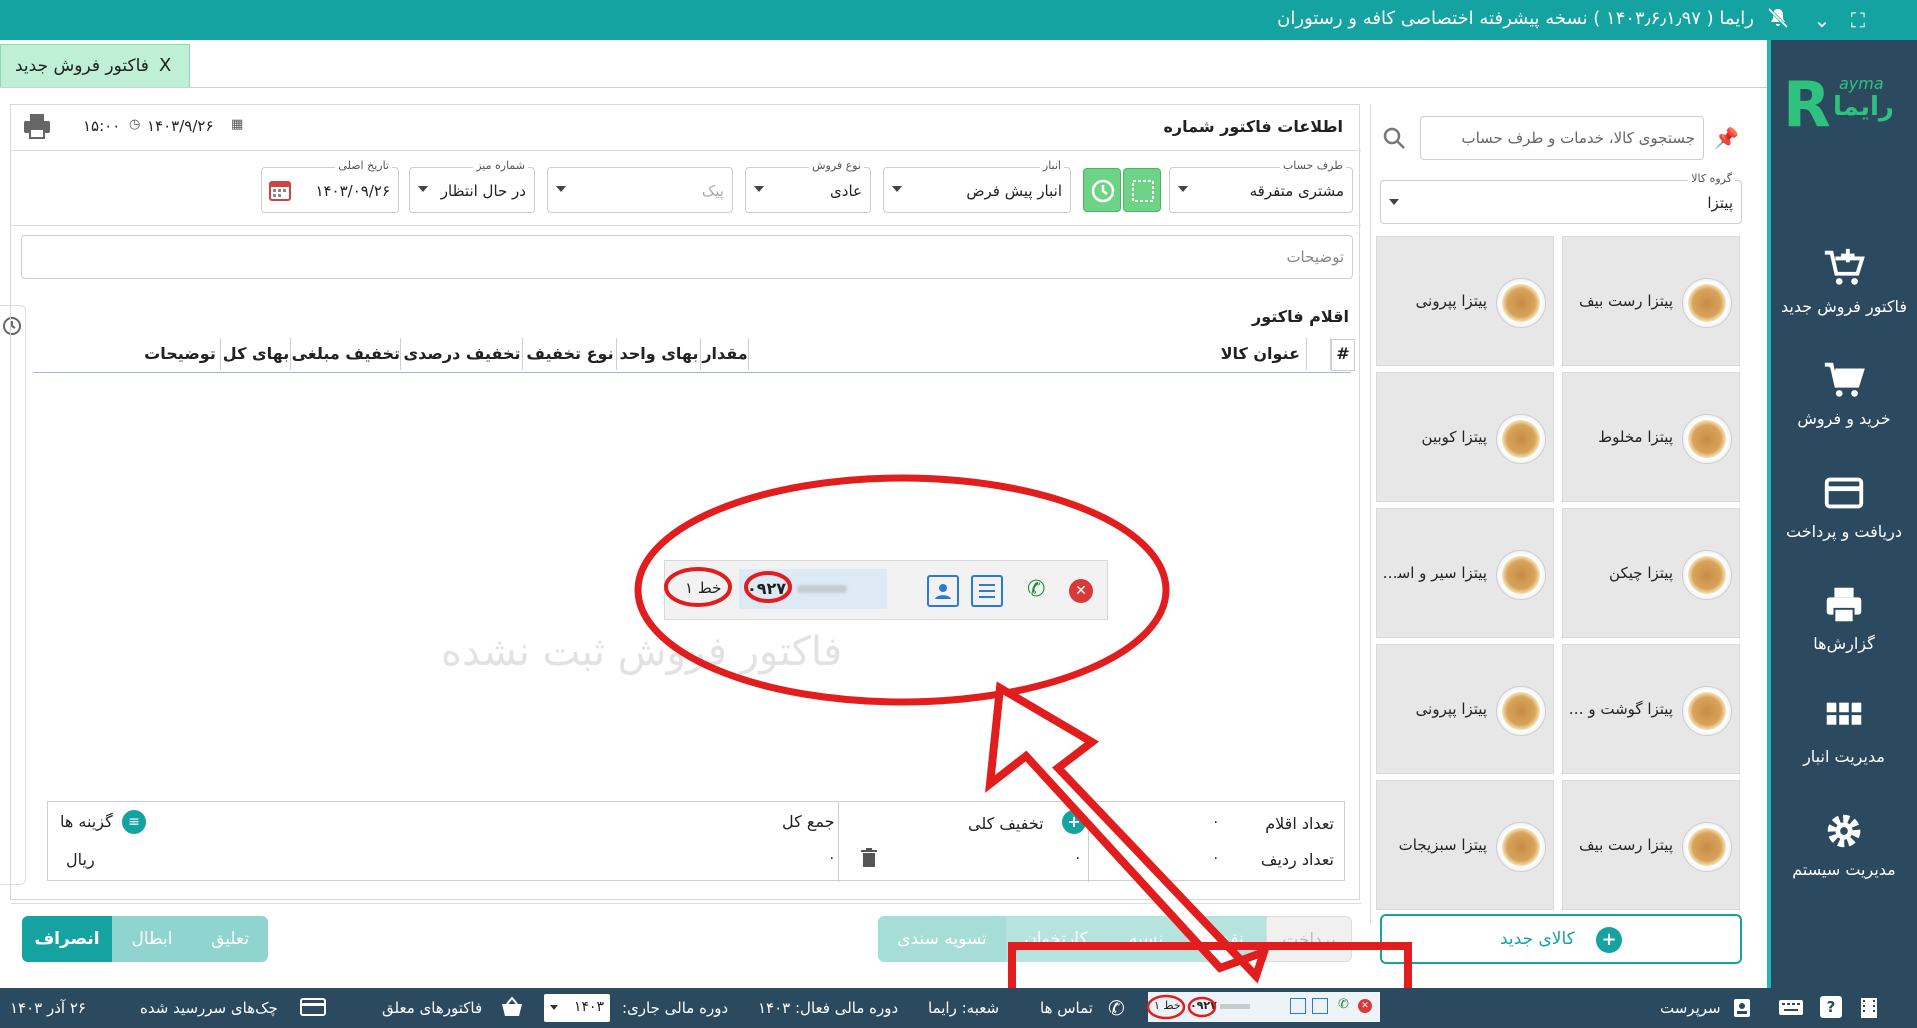 This screenshot has width=1917, height=1028. I want to click on calendar-icon, so click(280, 190).